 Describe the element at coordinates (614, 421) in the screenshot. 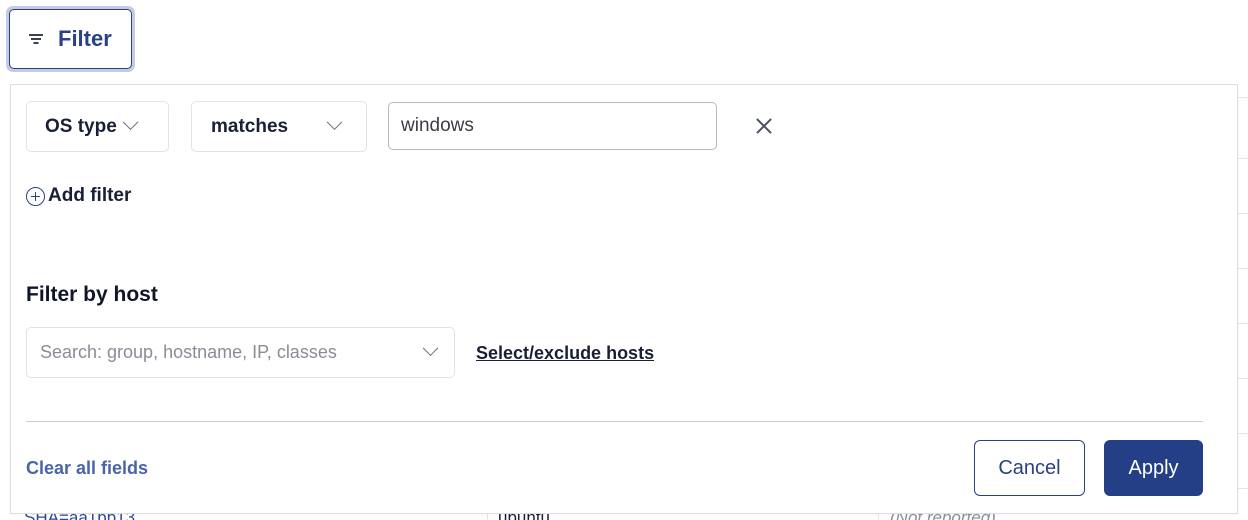

I see `footer-divider` at that location.